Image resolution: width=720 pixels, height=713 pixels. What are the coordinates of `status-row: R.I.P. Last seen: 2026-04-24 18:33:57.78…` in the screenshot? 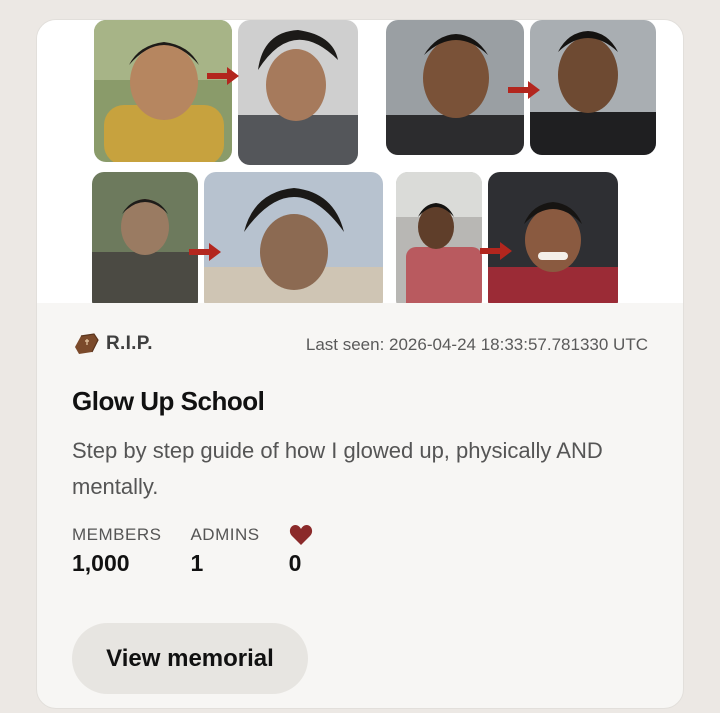 It's located at (360, 346).